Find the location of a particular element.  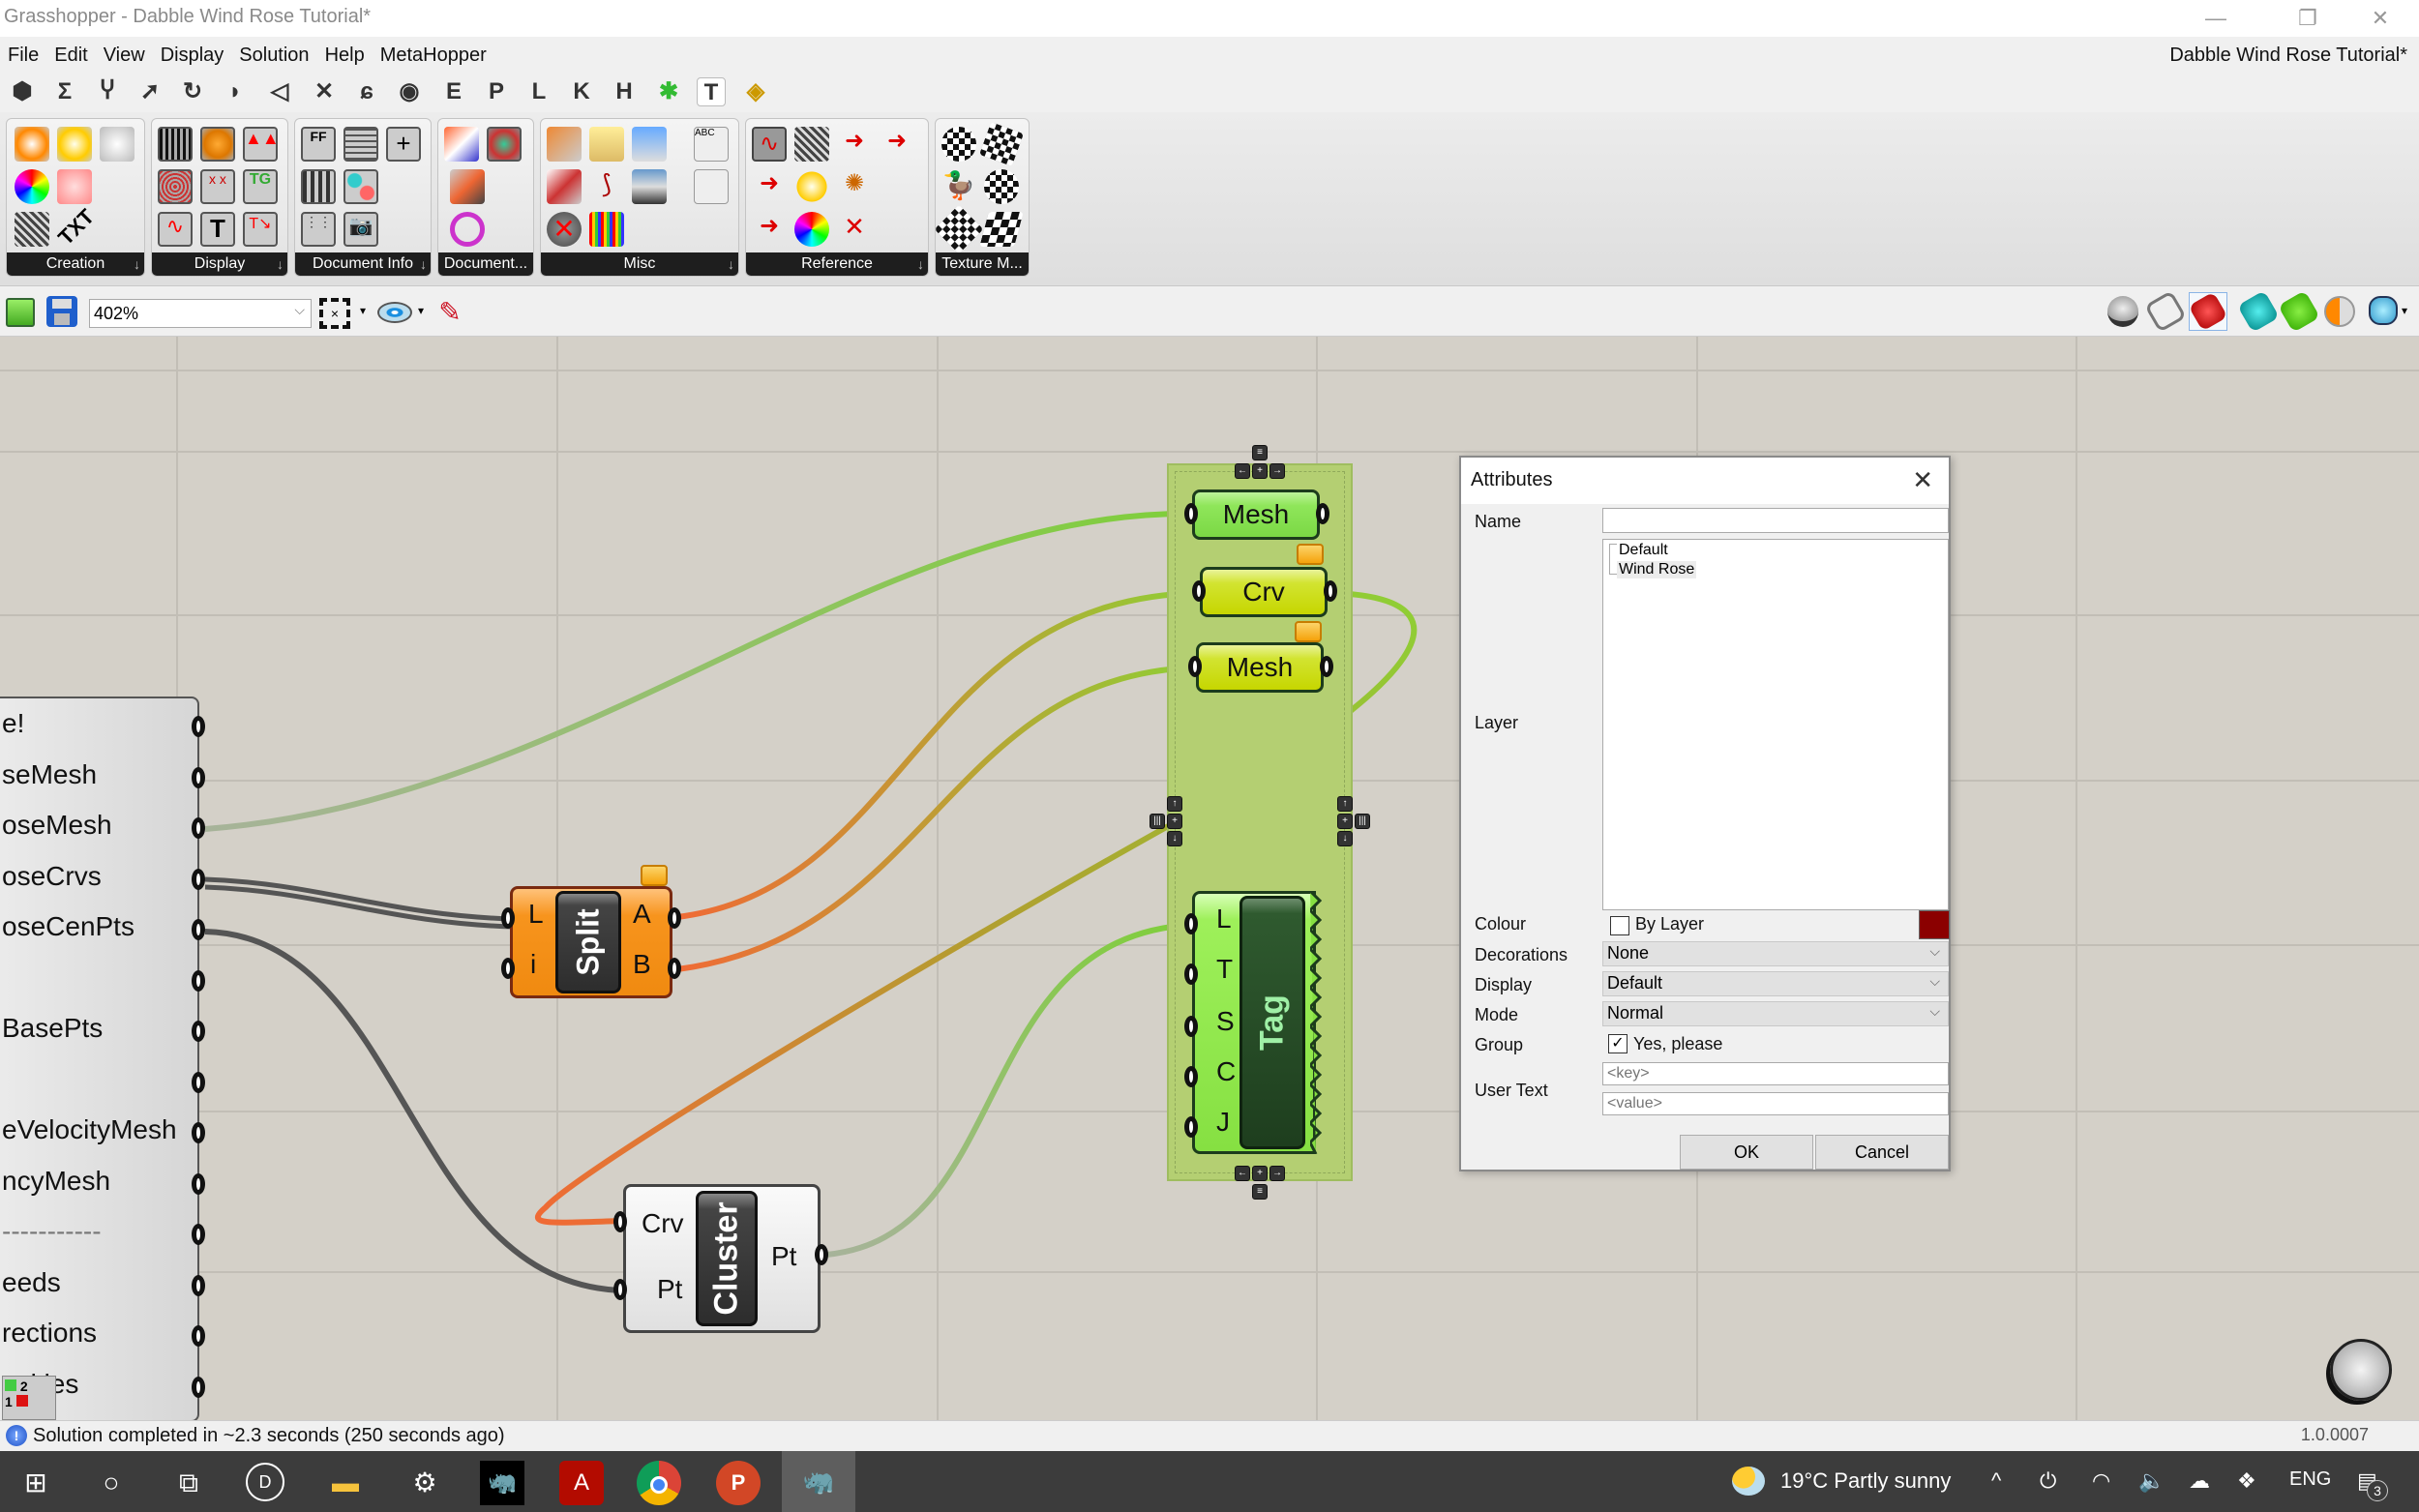

group-bottom-center-button: + is located at coordinates (1260, 1174).